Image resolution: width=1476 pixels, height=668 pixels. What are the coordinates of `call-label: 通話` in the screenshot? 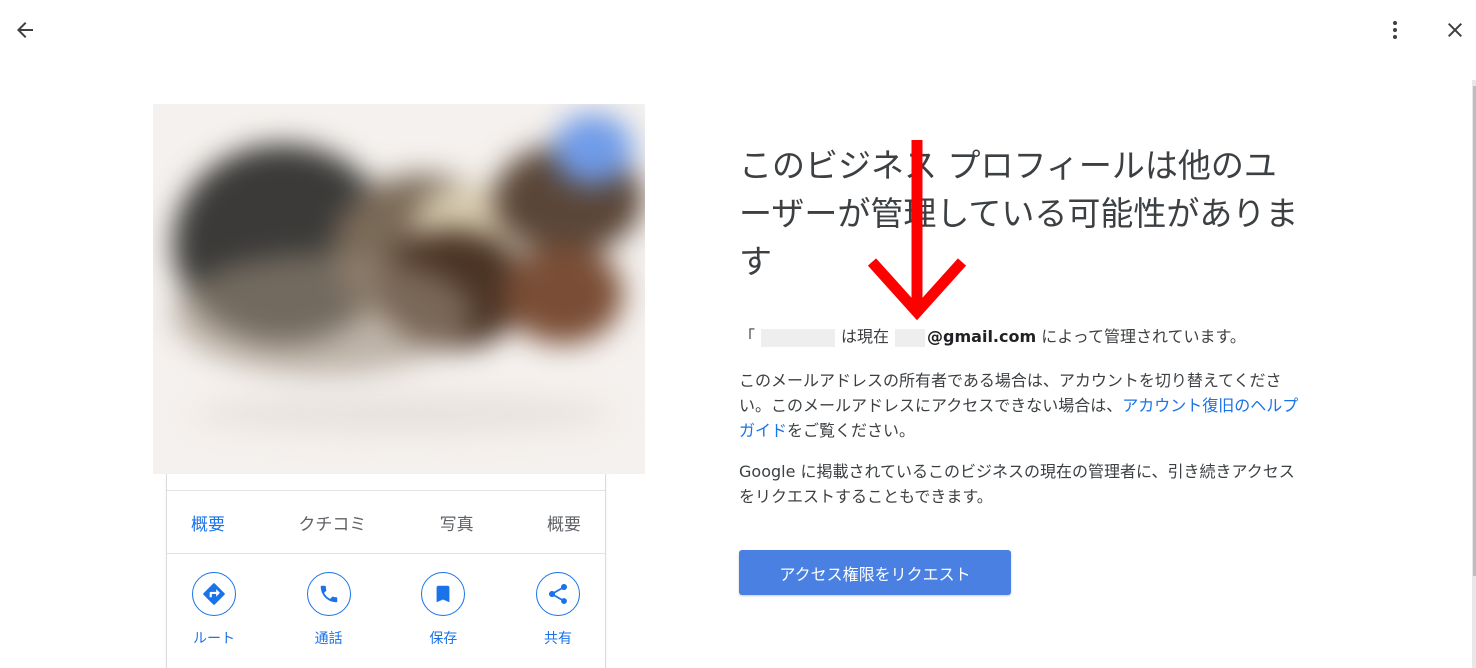 It's located at (328, 639).